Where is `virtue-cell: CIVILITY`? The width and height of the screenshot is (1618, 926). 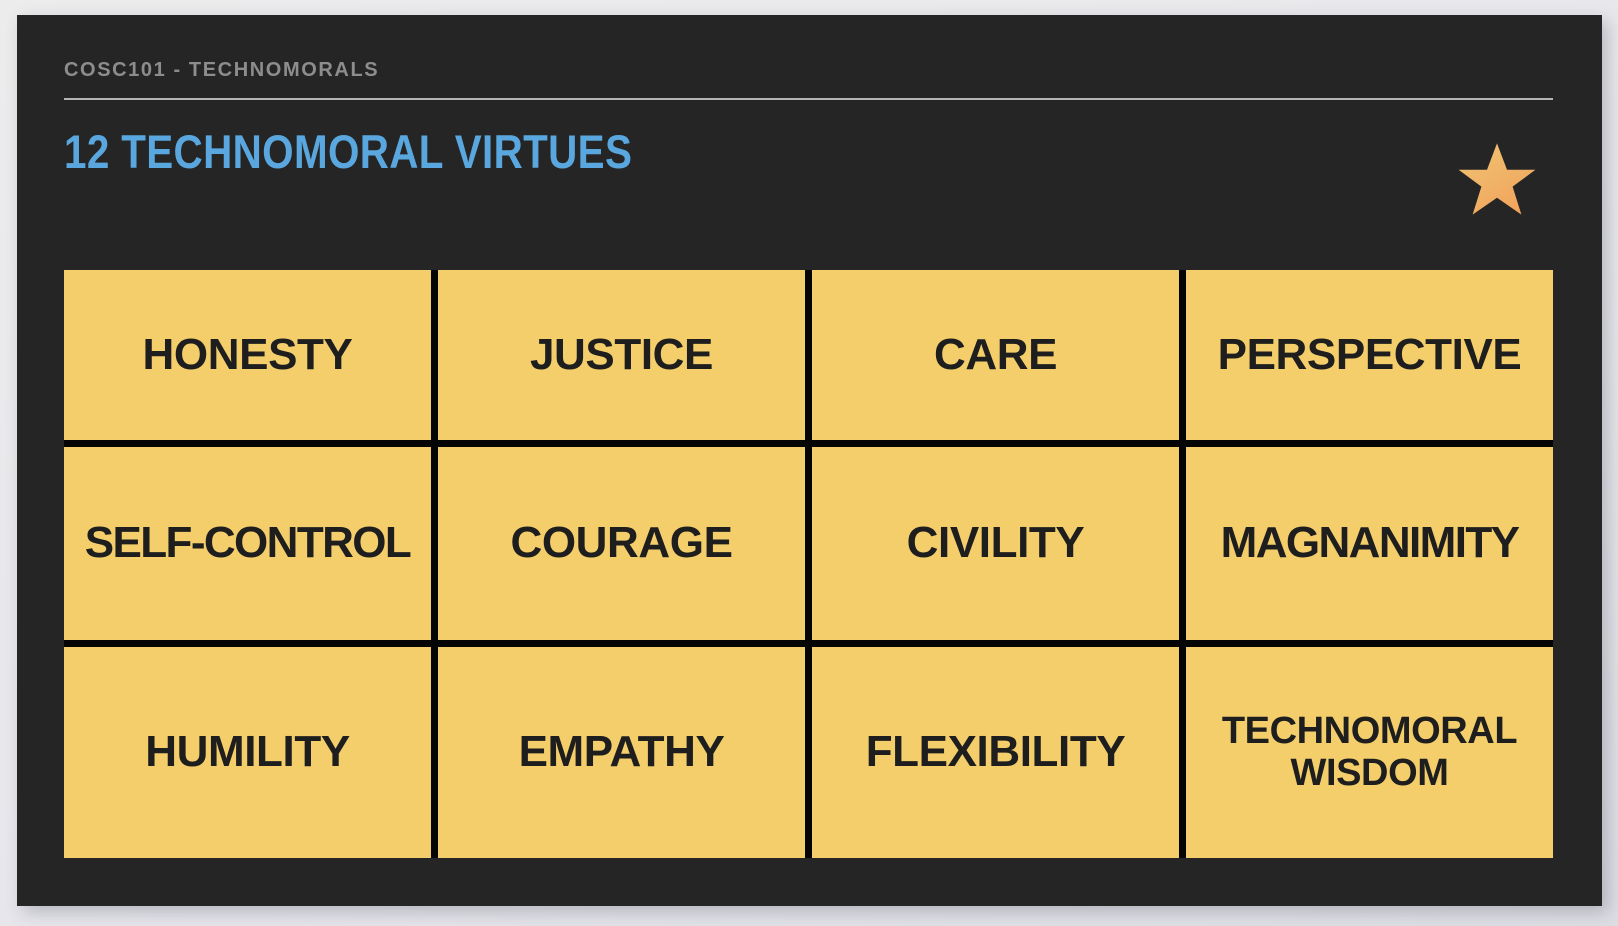
virtue-cell: CIVILITY is located at coordinates (995, 543).